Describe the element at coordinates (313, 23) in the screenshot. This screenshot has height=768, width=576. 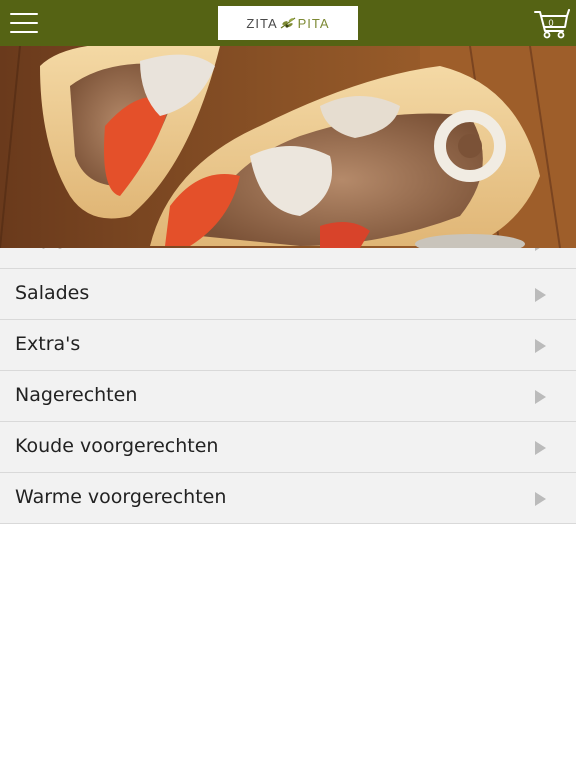
I see `logo-text-right: PITA` at that location.